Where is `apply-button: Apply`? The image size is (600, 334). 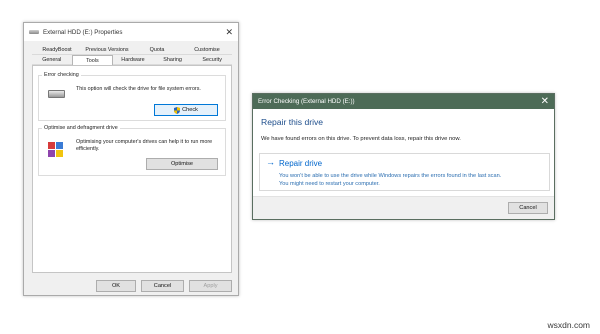 apply-button: Apply is located at coordinates (210, 286).